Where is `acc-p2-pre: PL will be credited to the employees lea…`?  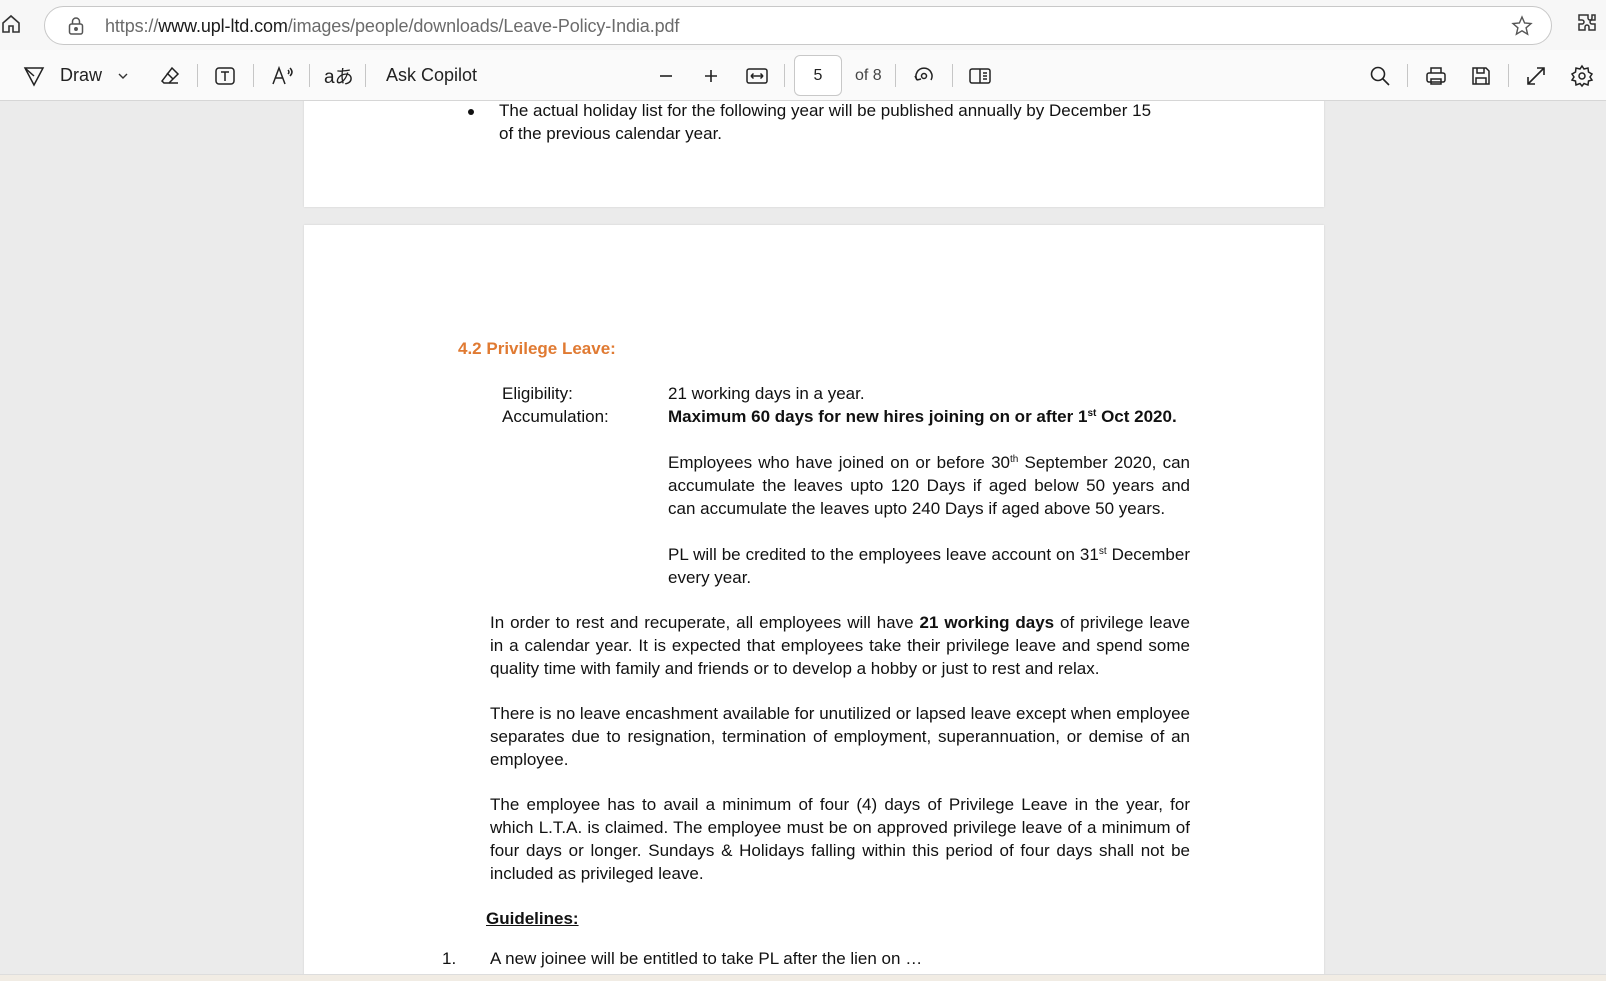
acc-p2-pre: PL will be credited to the employees lea… is located at coordinates (883, 554).